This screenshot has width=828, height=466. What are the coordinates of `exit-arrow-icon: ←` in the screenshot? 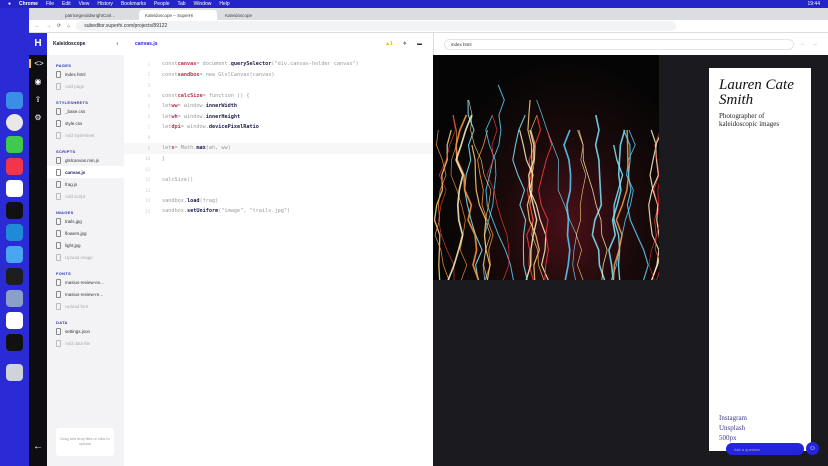 It's located at (38, 446).